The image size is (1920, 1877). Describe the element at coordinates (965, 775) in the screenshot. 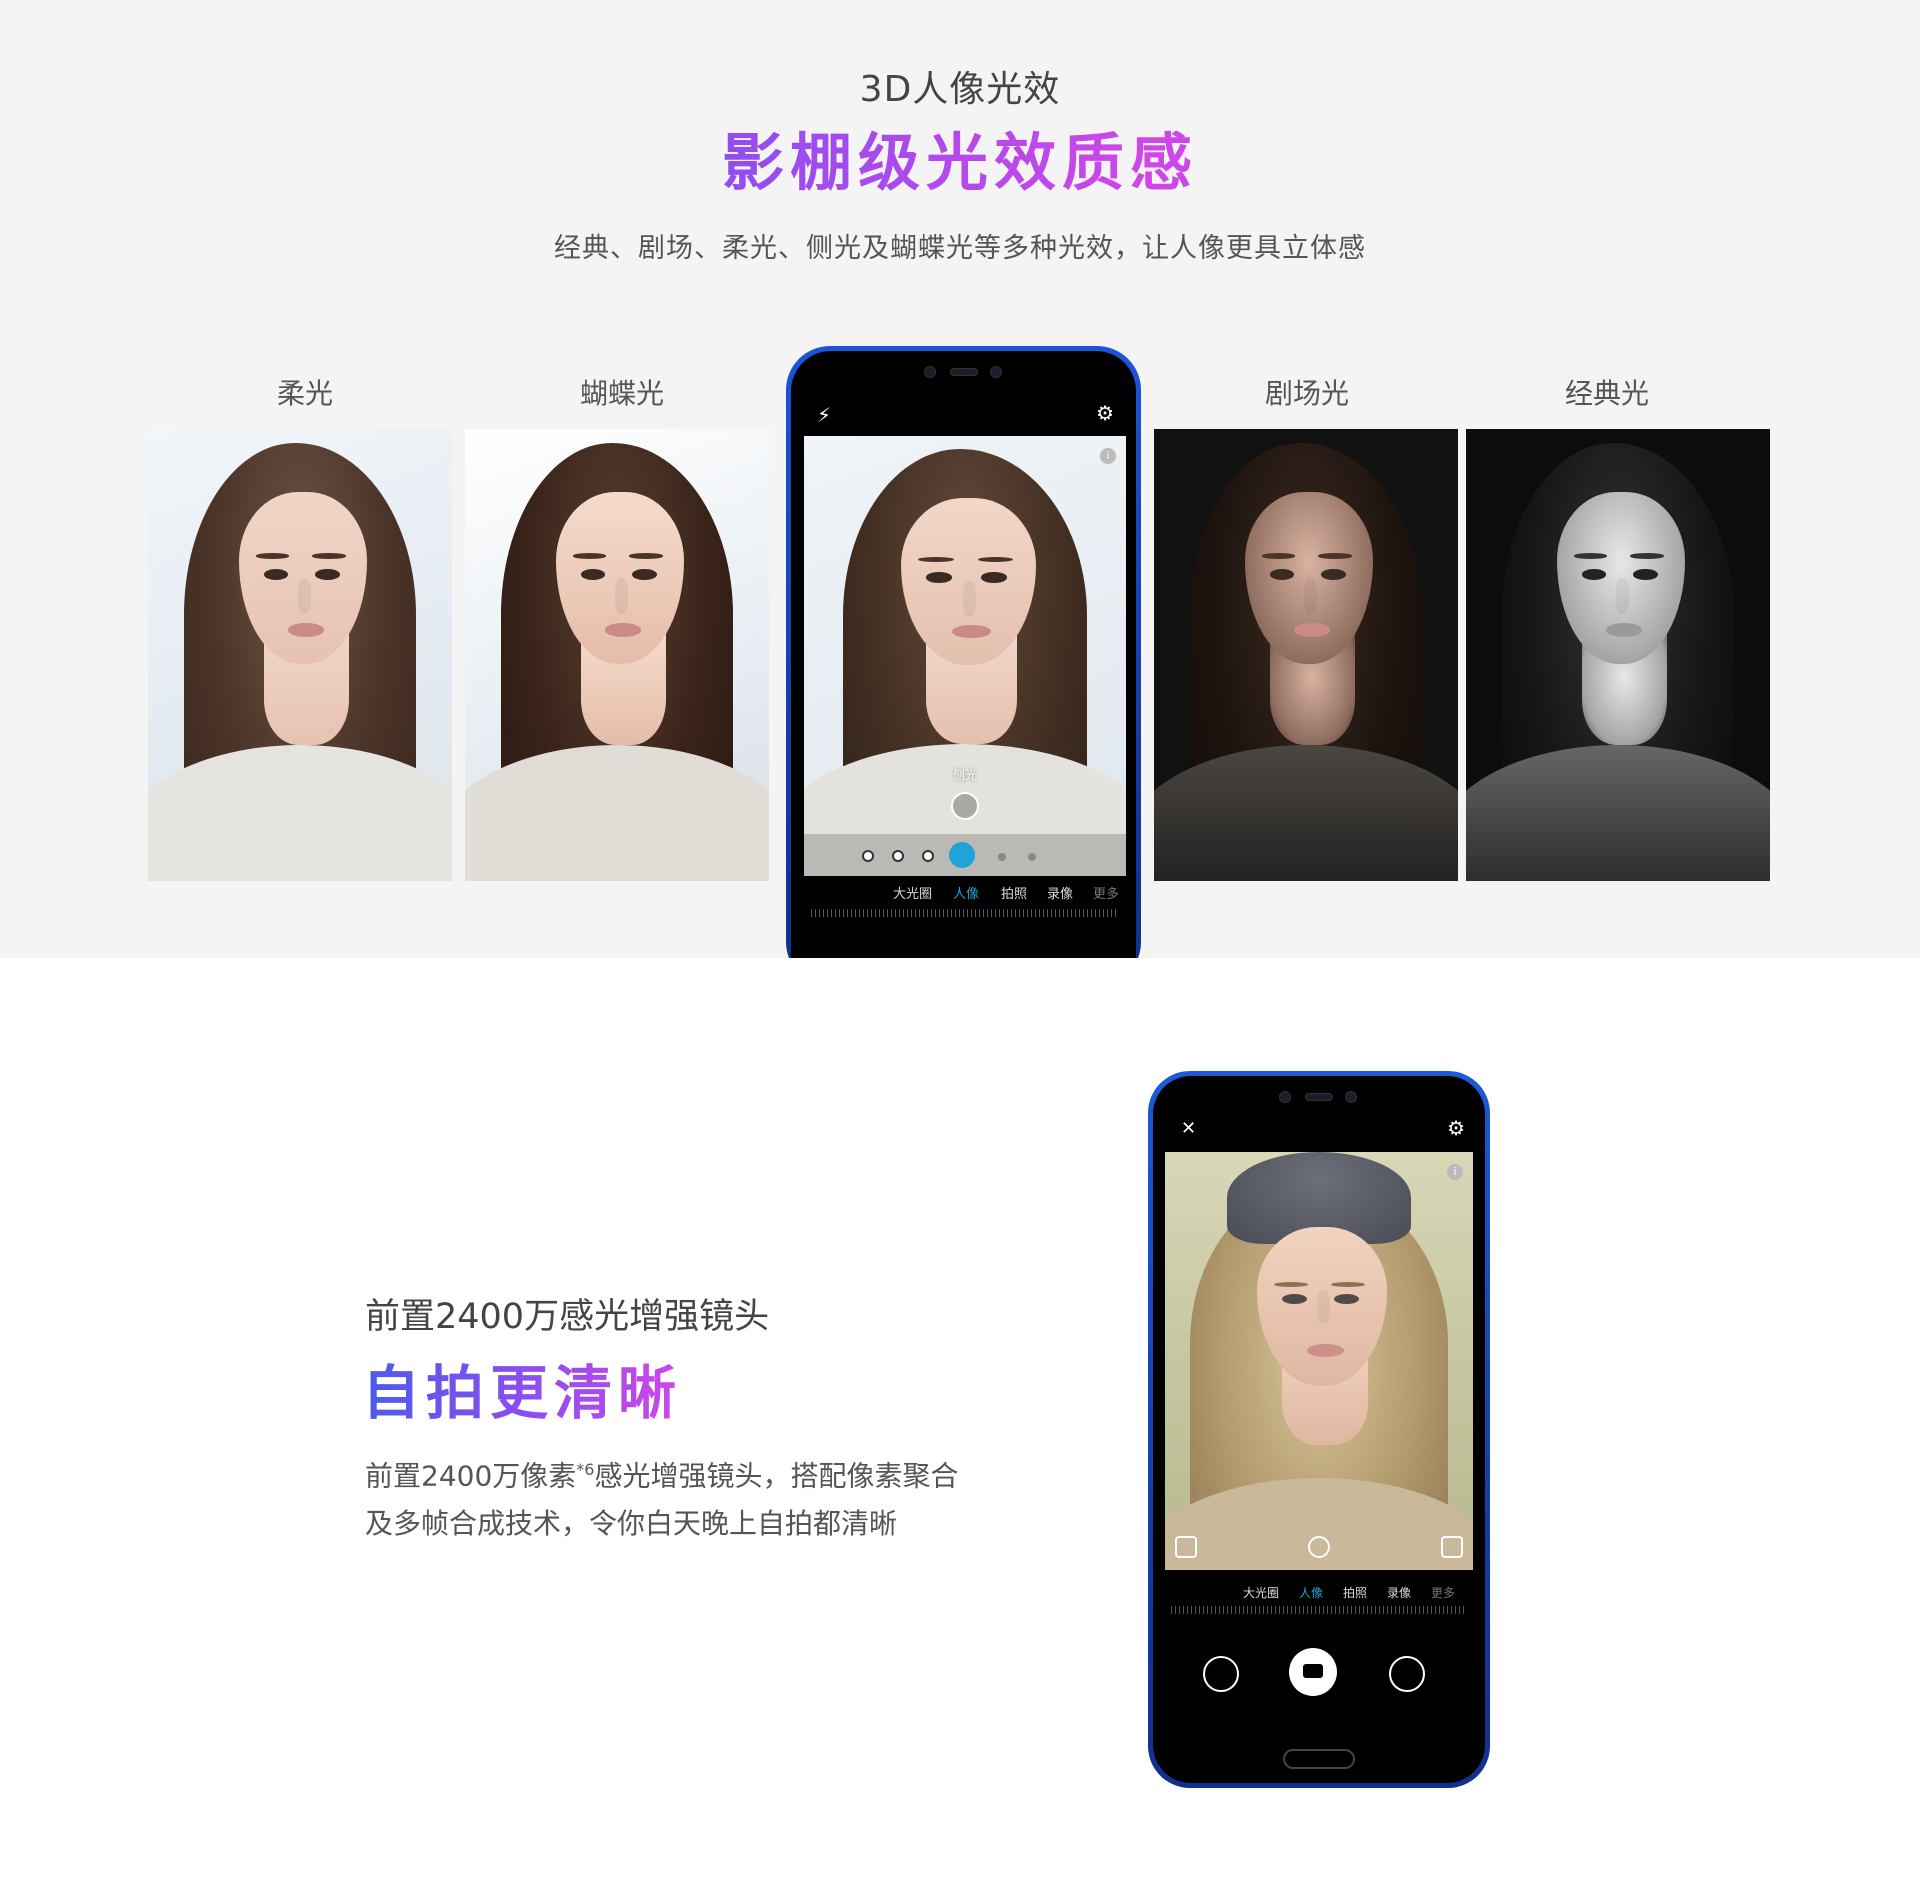

I see `effect-name-label: 侧光` at that location.